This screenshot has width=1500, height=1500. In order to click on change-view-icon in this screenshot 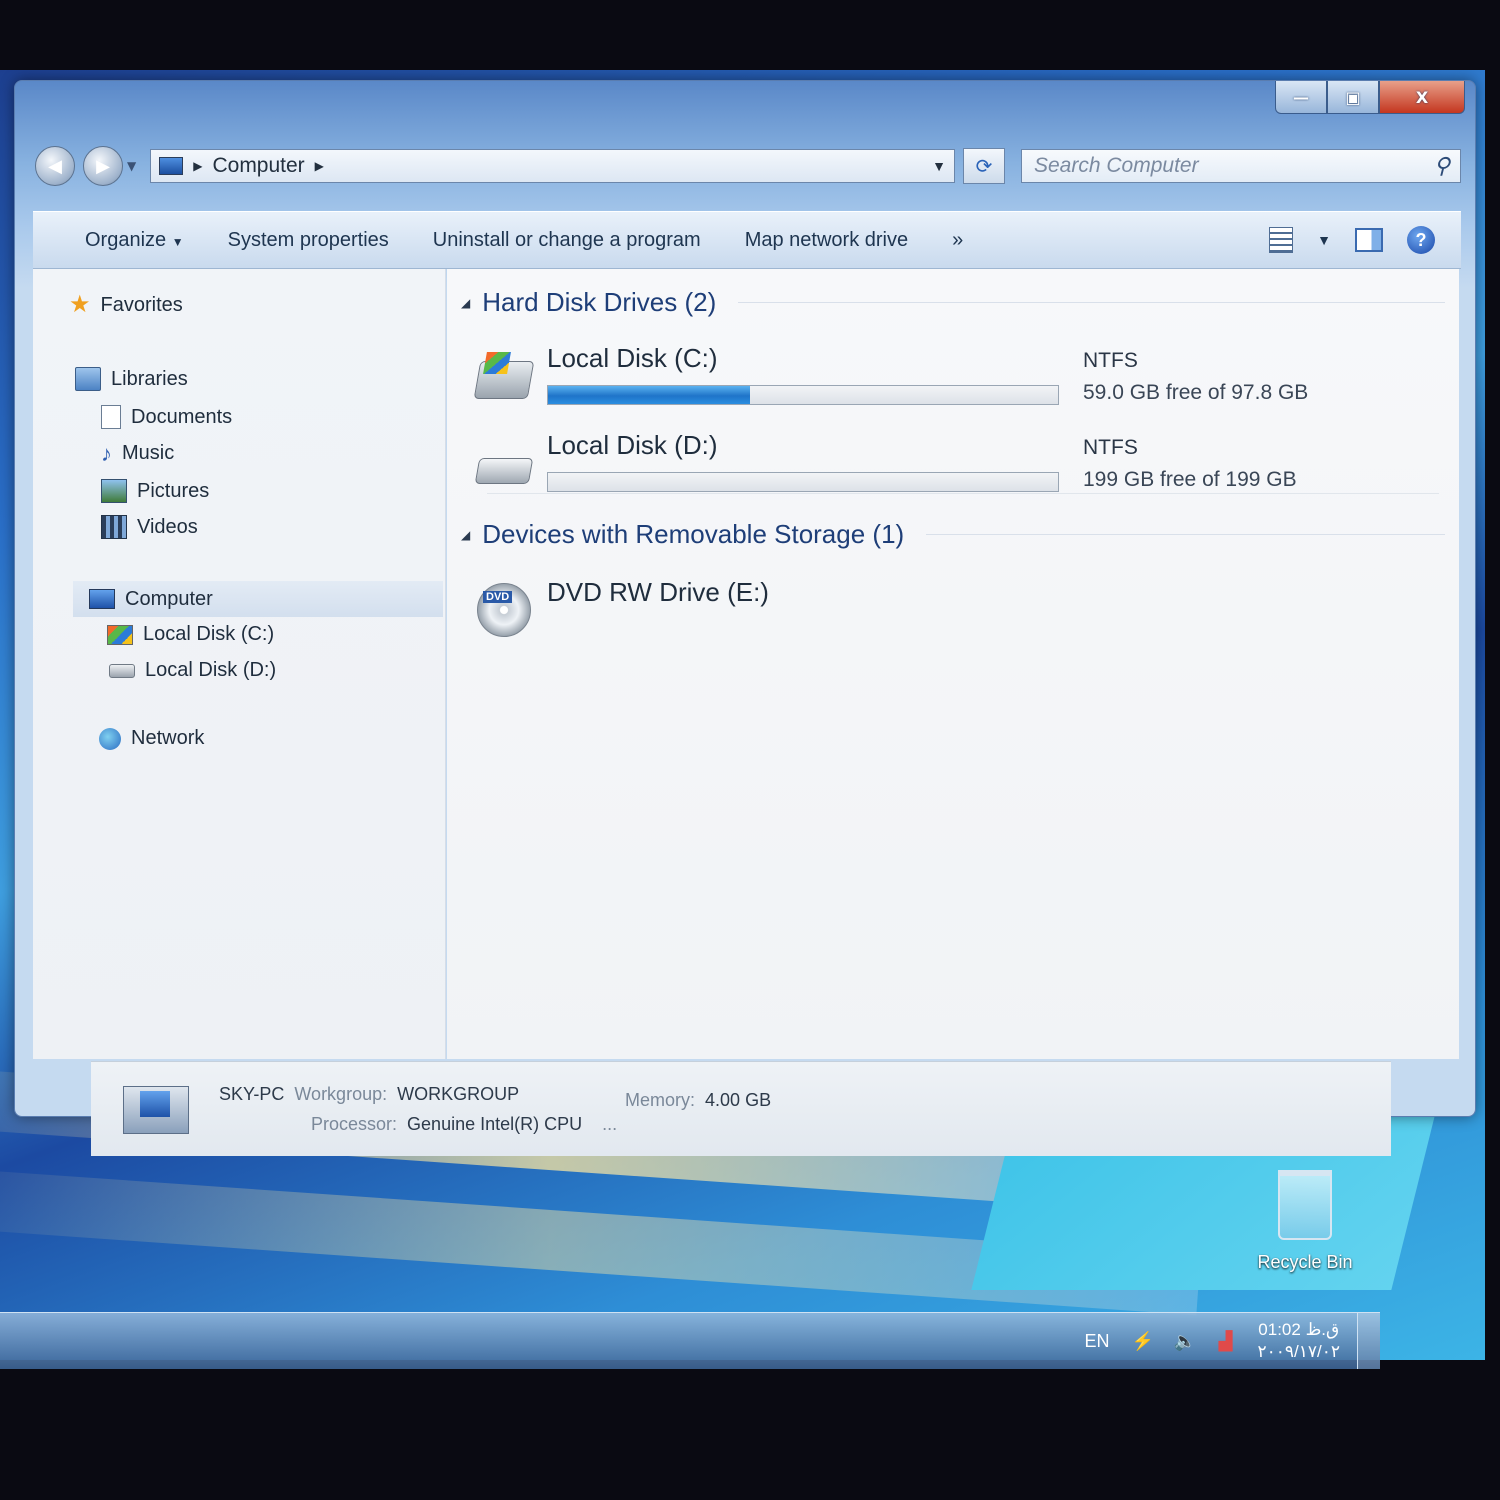, I will do `click(1281, 240)`.